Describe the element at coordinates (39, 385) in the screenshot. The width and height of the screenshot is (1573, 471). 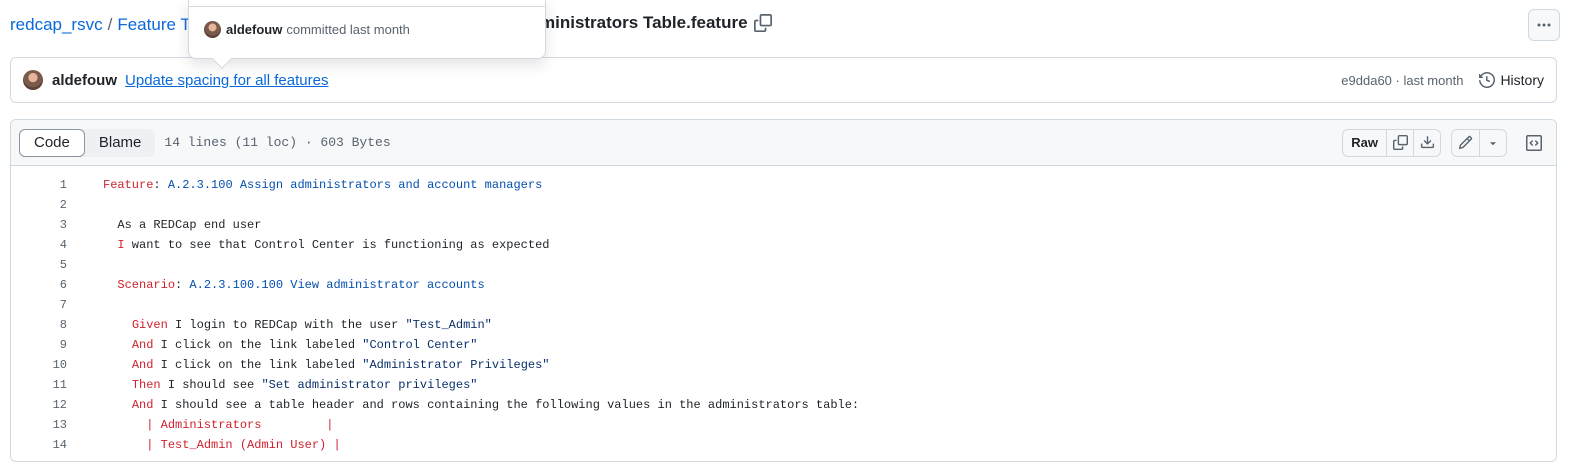
I see `line-number: 11` at that location.